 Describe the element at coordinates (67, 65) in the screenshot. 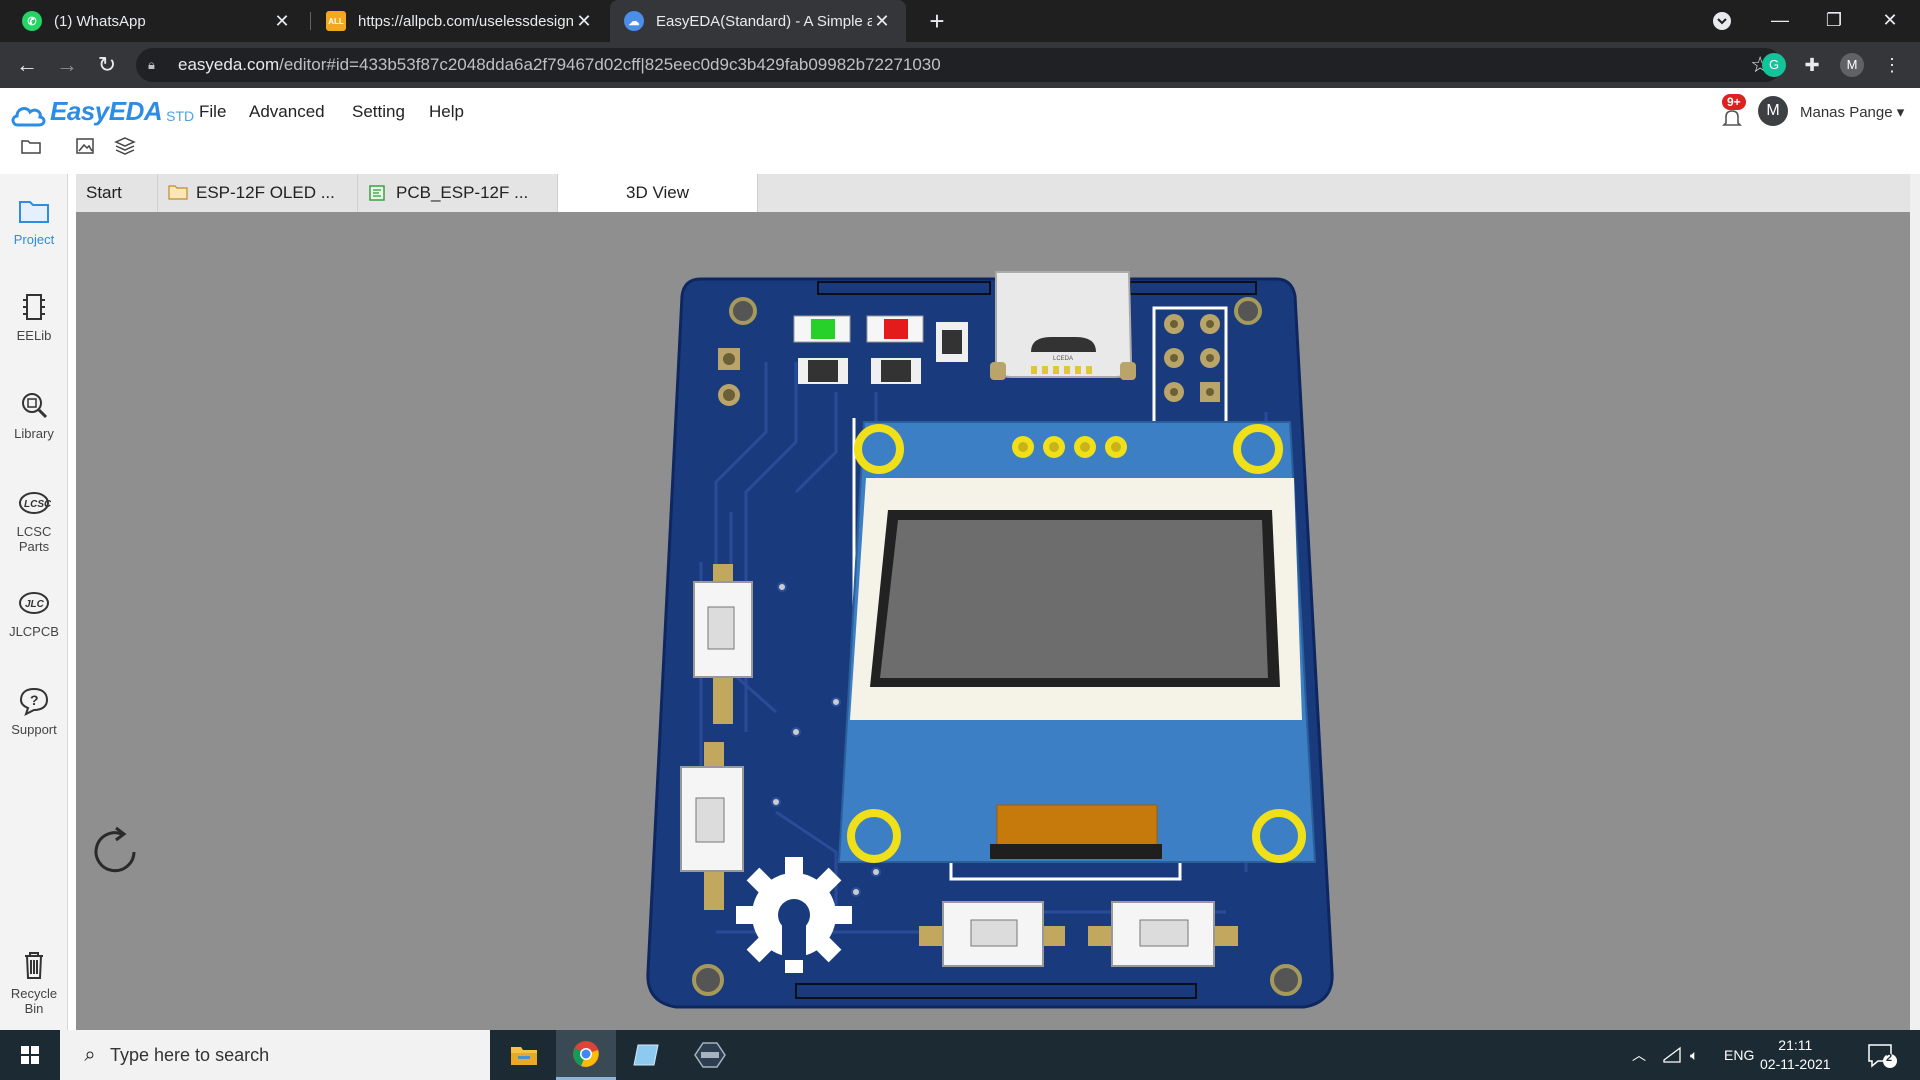

I see `forward-button: →` at that location.